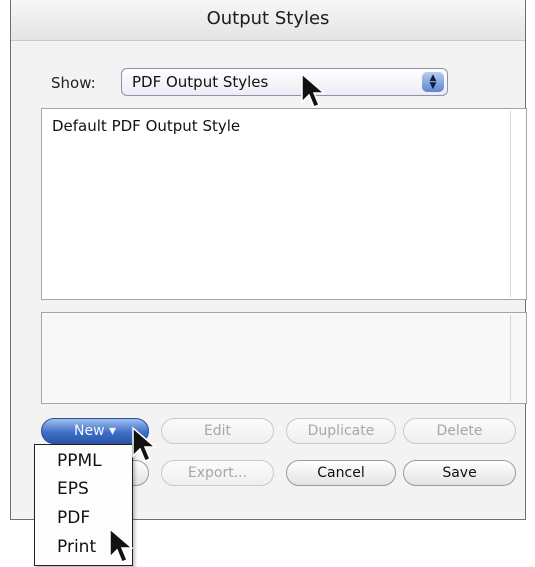  What do you see at coordinates (112, 431) in the screenshot?
I see `chevron-down-icon: ▾` at bounding box center [112, 431].